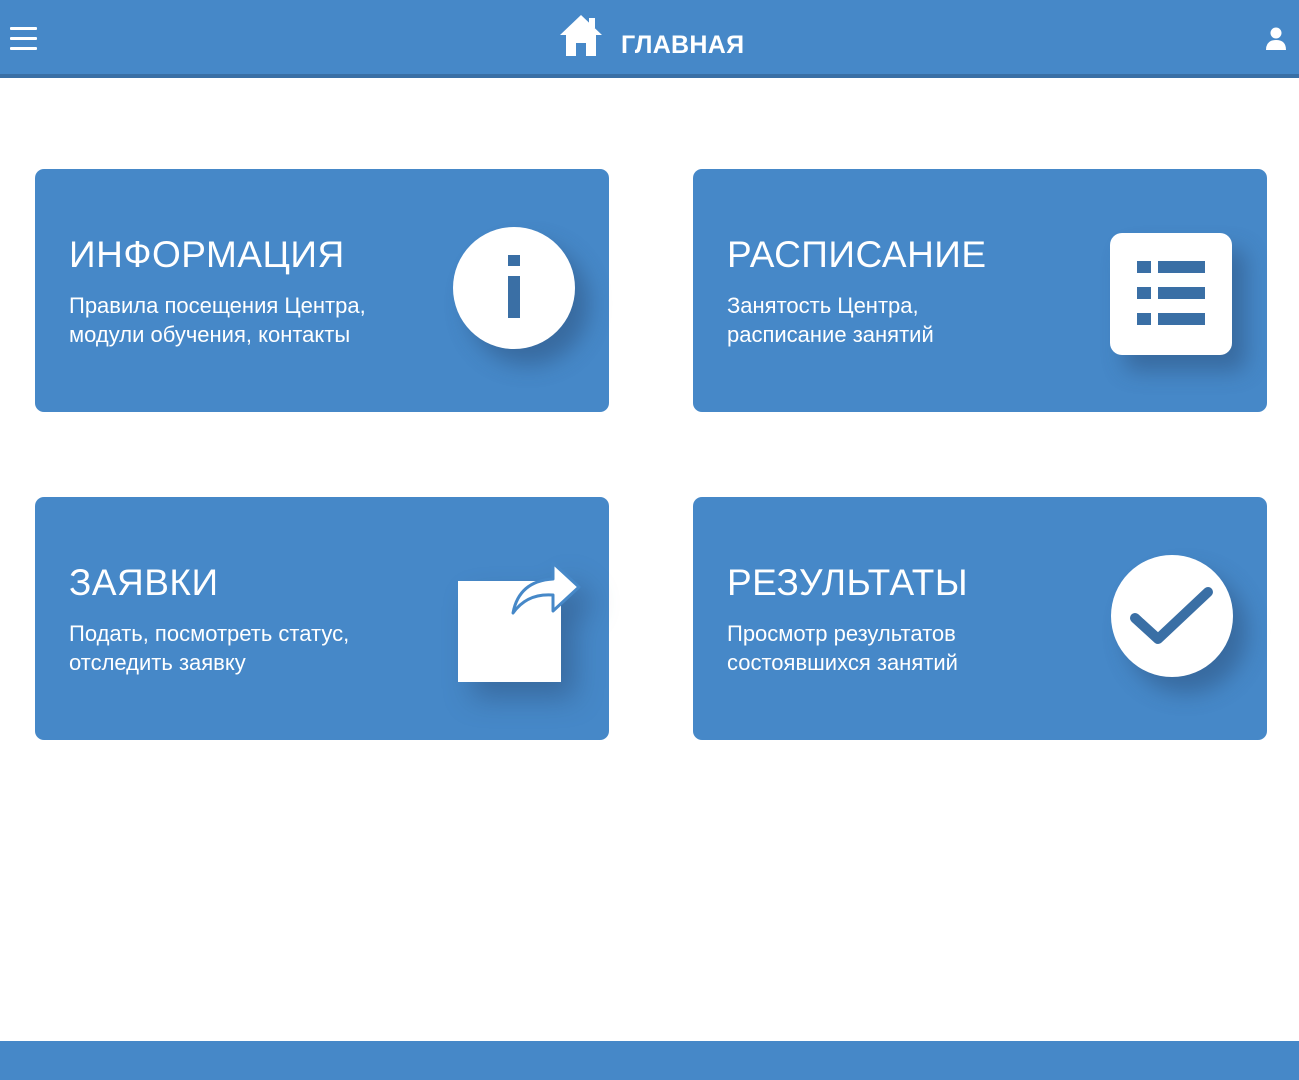  Describe the element at coordinates (848, 582) in the screenshot. I see `card-title: РЕЗУЛЬТАТЫ` at that location.